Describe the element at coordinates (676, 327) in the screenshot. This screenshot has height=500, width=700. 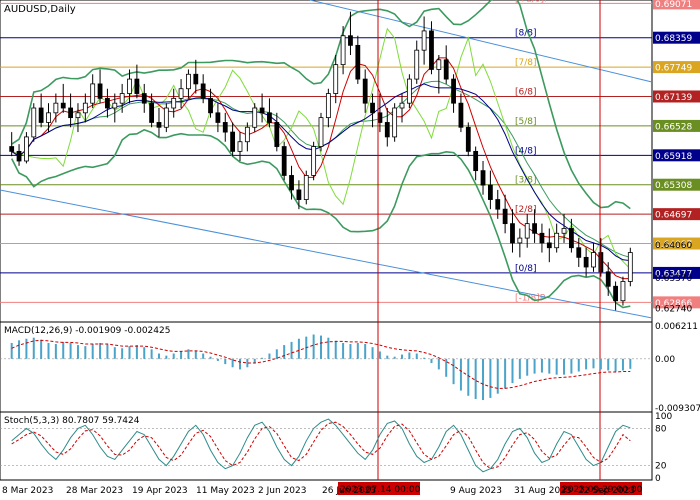
I see `macd-tick-label: 0.006211` at that location.